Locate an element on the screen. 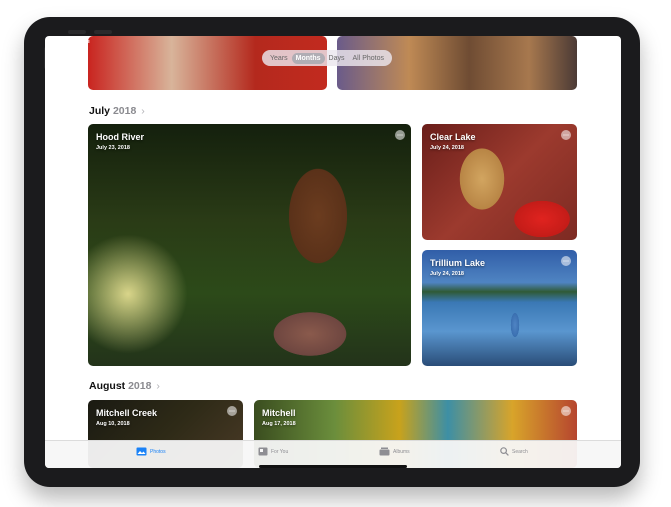 This screenshot has height=507, width=671. moment-card: Trillium Lake July 24, 2018 is located at coordinates (499, 308).